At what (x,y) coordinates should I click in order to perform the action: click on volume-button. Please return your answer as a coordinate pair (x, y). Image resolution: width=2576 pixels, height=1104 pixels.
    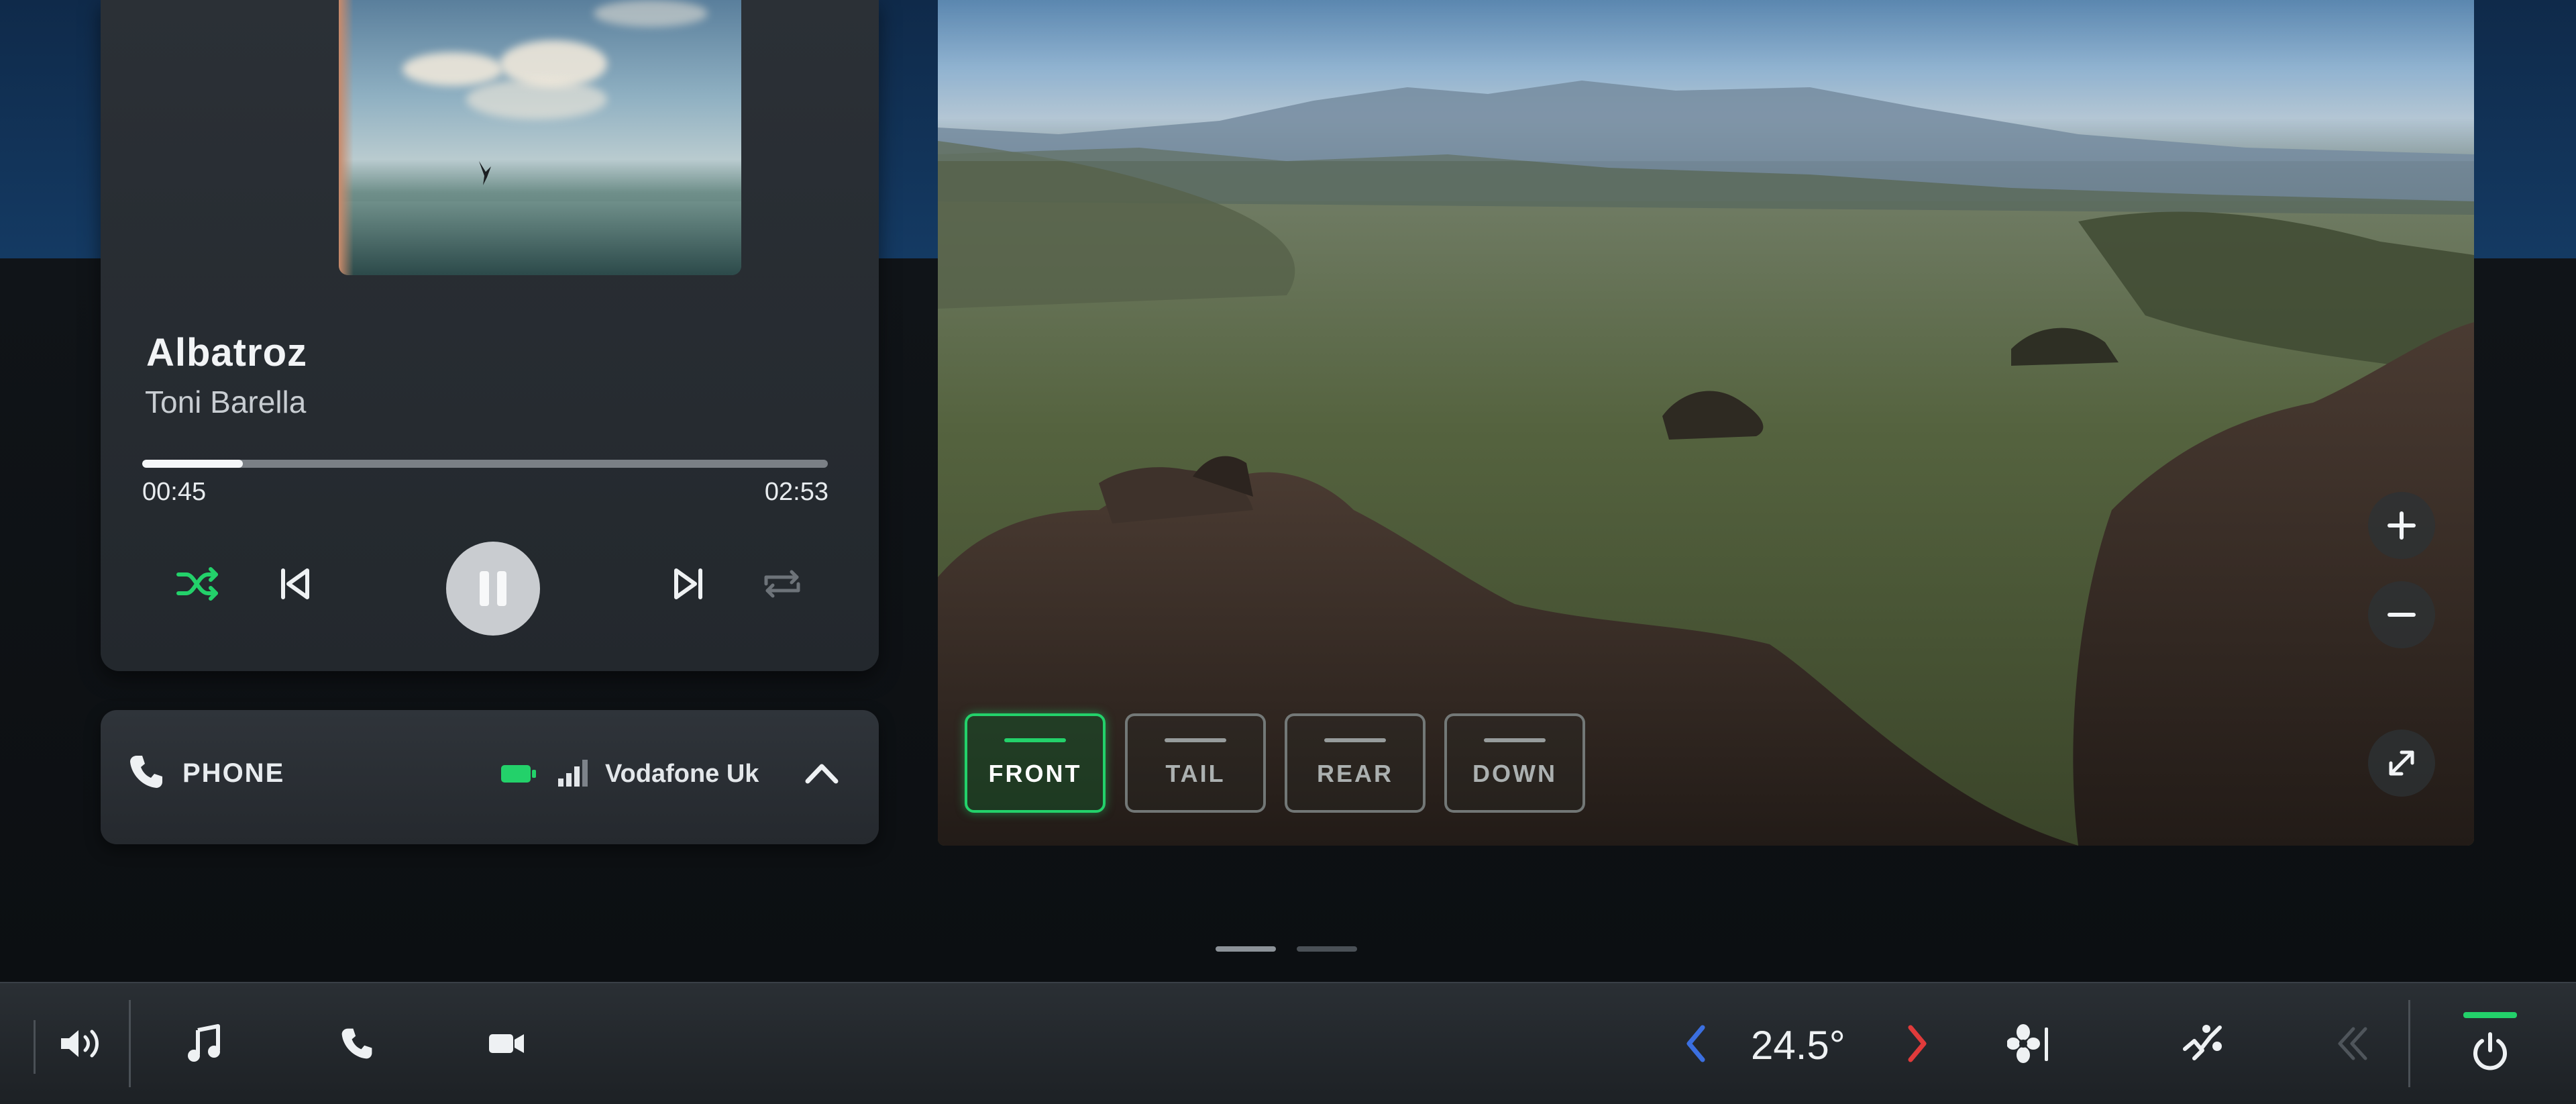
    Looking at the image, I should click on (80, 1043).